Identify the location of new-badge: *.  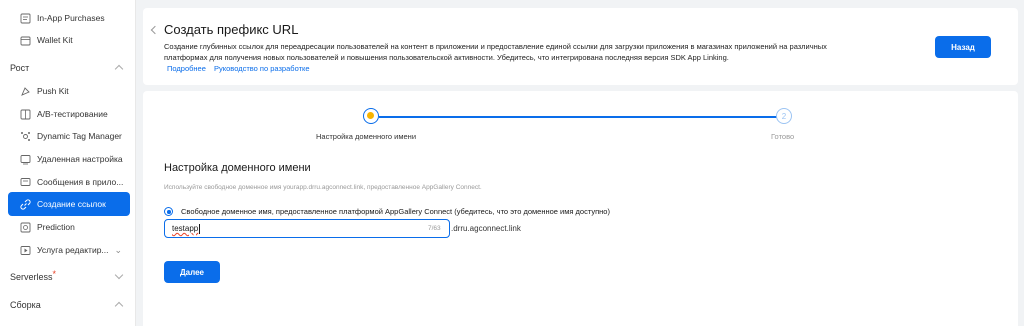
(54, 274).